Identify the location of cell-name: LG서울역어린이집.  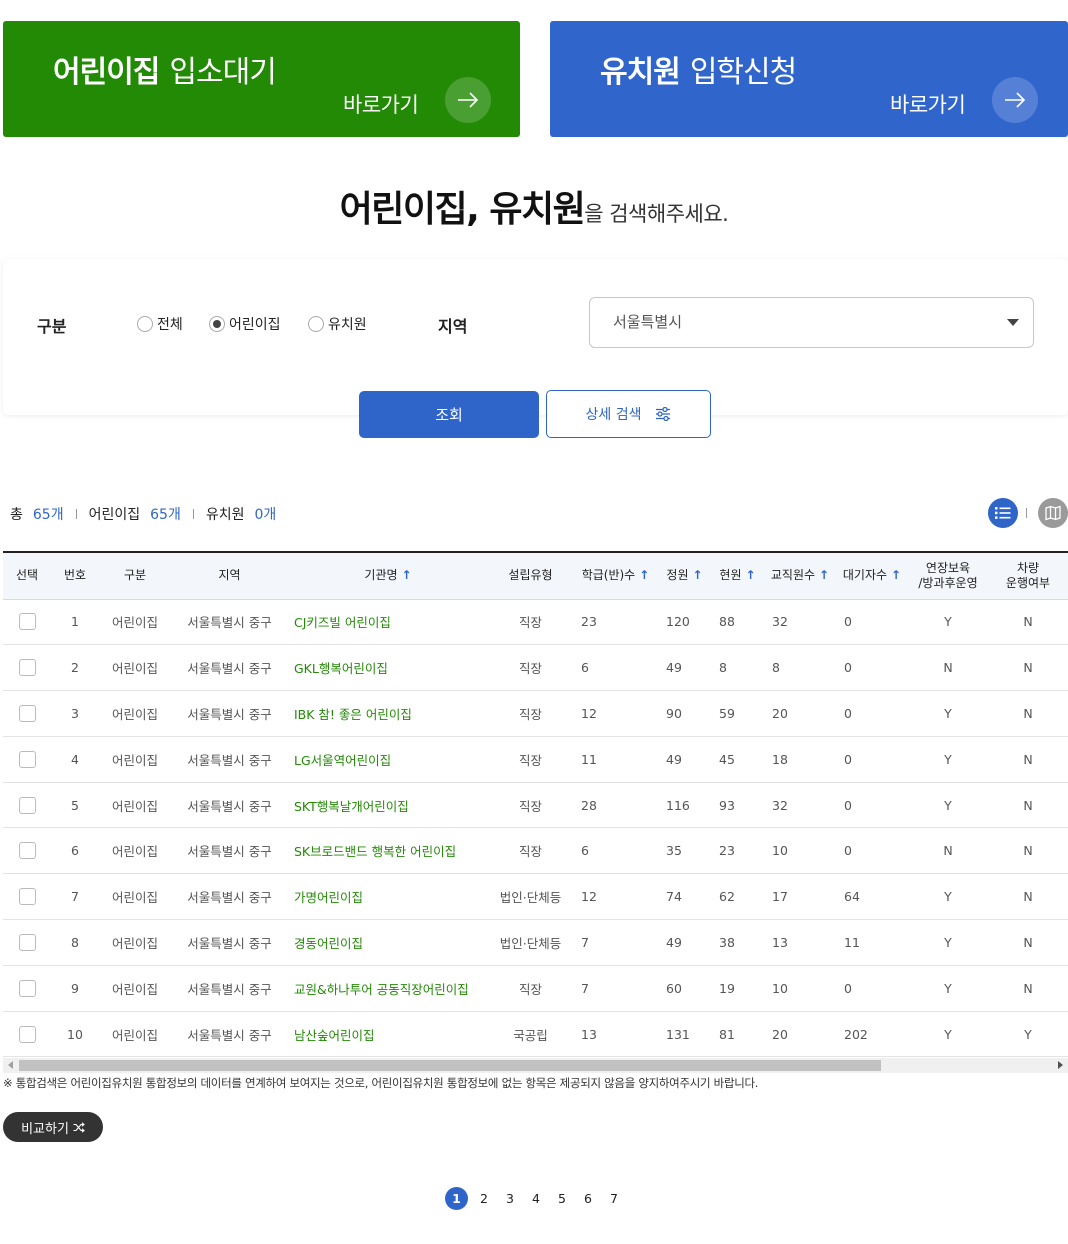
(388, 759).